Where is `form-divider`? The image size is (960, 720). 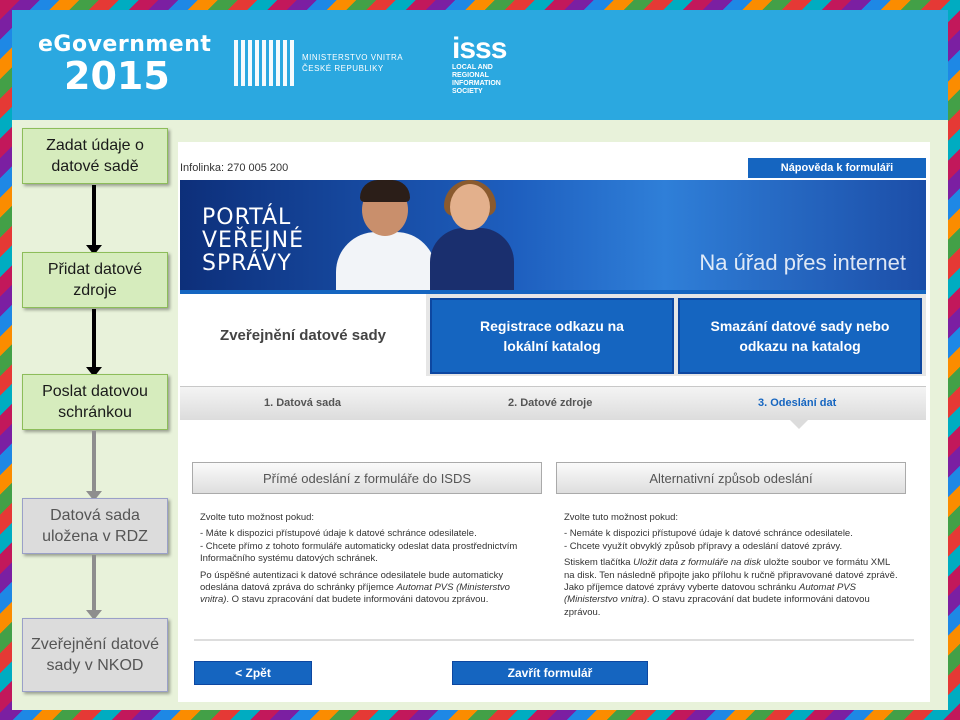
form-divider is located at coordinates (554, 640).